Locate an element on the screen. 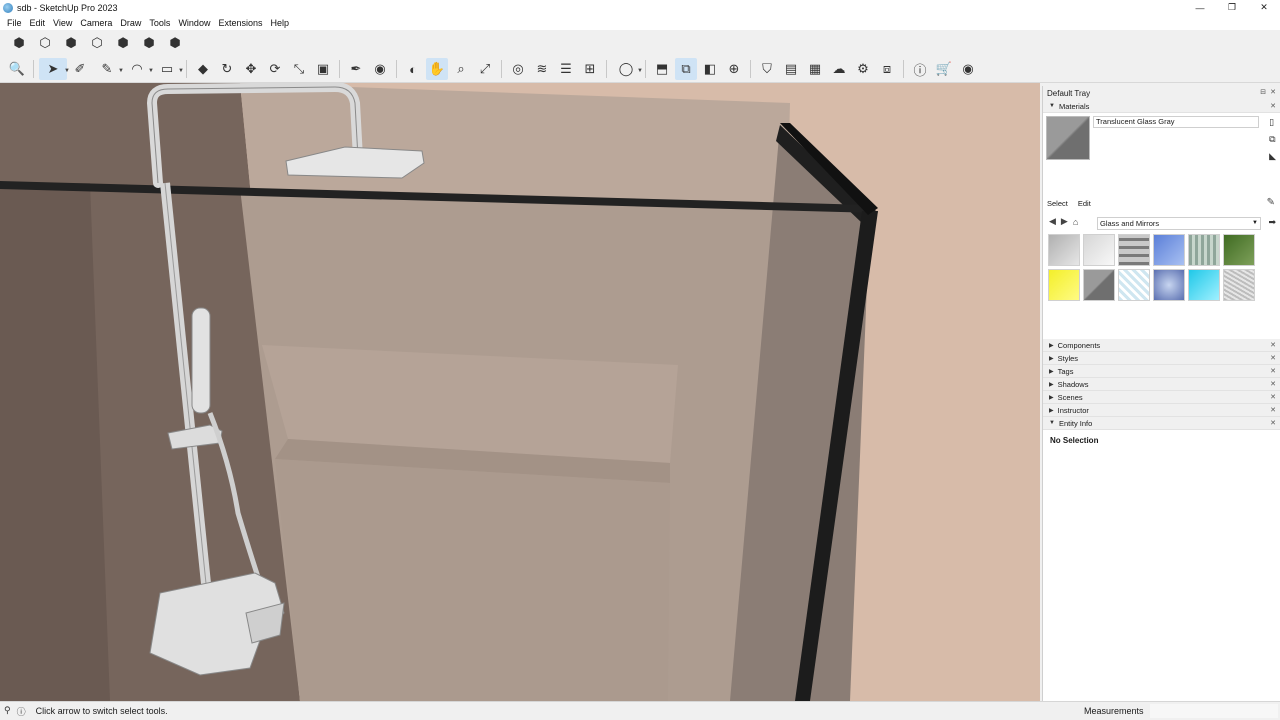 Image resolution: width=1280 pixels, height=720 pixels. tags-panel-header: ▶ Tags ✕ is located at coordinates (1161, 371).